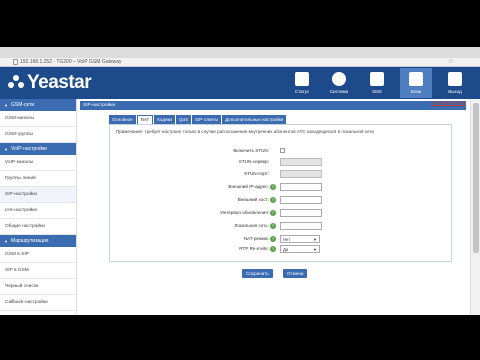  Describe the element at coordinates (251, 225) in the screenshot. I see `field-label: Локальная сеть:` at that location.